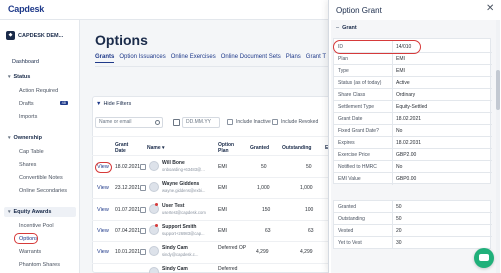 Image resolution: width=501 pixels, height=273 pixels. What do you see at coordinates (316, 58) in the screenshot?
I see `tab-grant-templates: Grant T` at bounding box center [316, 58].